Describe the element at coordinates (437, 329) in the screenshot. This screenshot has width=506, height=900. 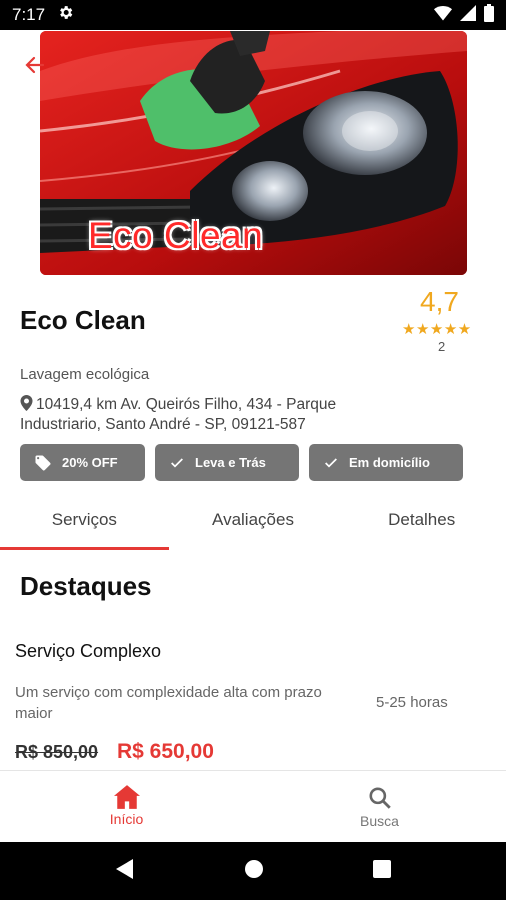
I see `rating-stars: ★★★★★` at that location.